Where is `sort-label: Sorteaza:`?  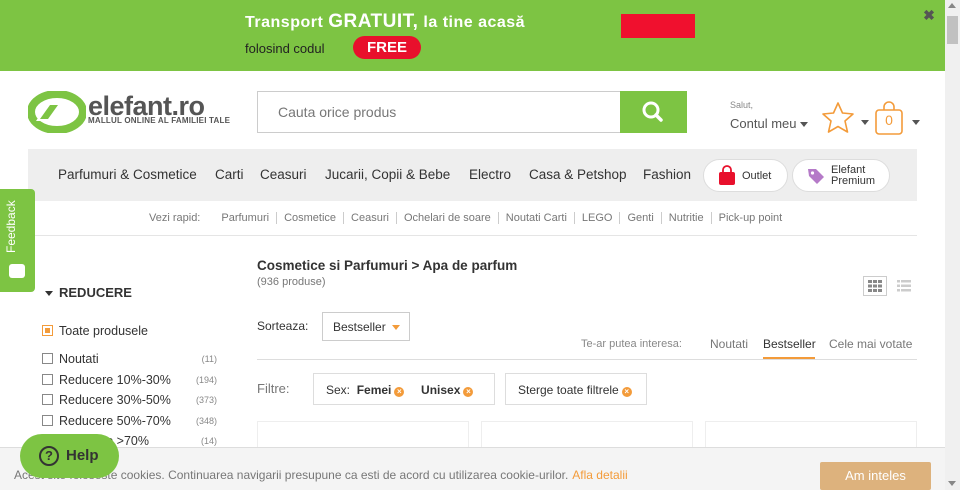 sort-label: Sorteaza: is located at coordinates (283, 326).